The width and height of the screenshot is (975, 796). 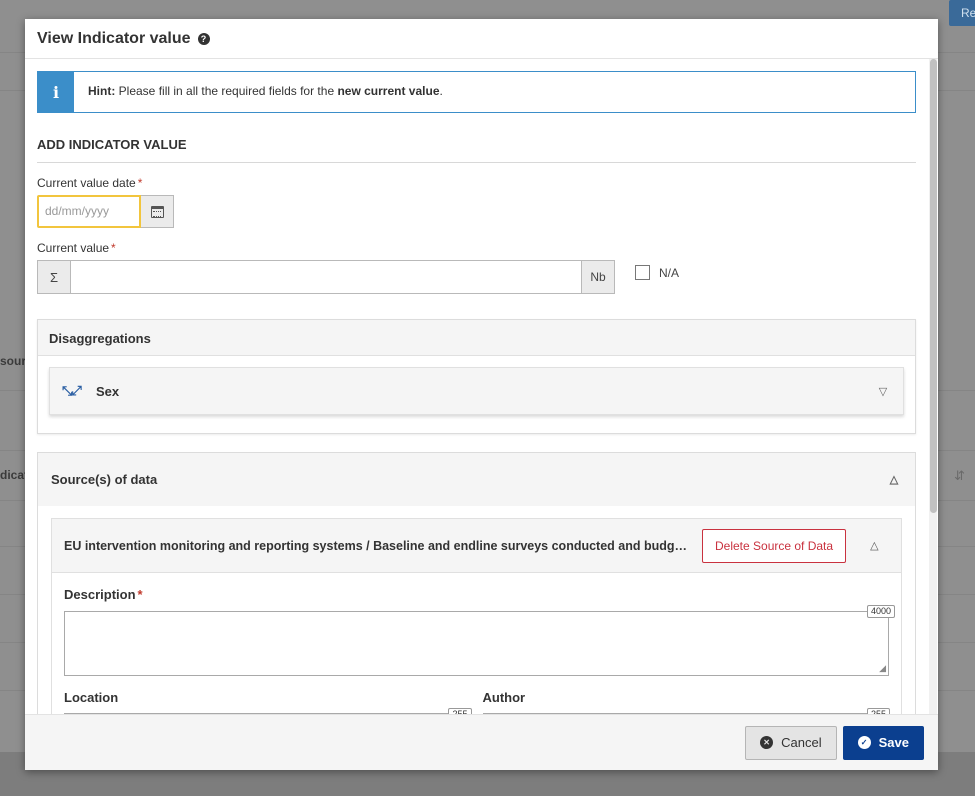 I want to click on delete-source-button: Delete Source of Data, so click(x=774, y=545).